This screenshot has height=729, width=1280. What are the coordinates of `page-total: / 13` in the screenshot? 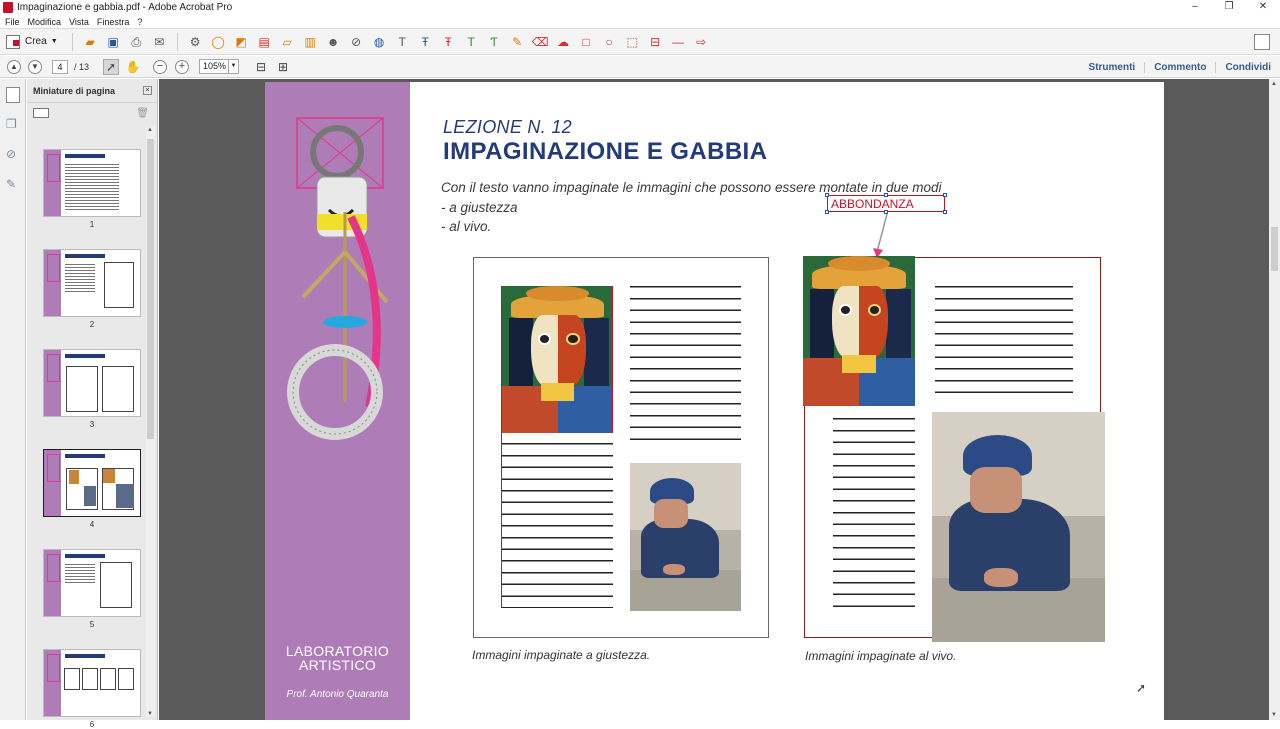 It's located at (82, 66).